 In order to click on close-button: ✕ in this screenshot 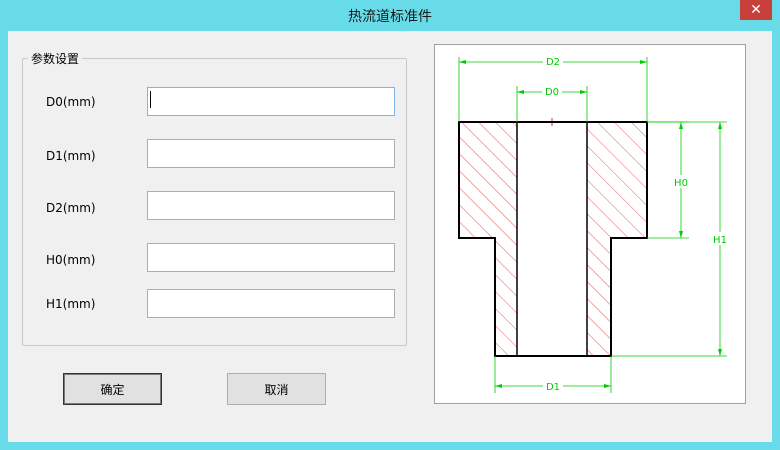, I will do `click(756, 10)`.